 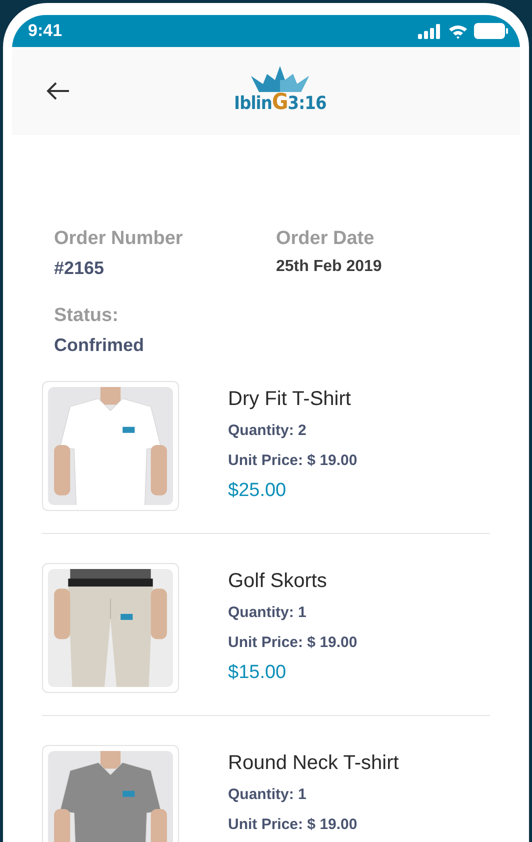 I want to click on field-value: Confrimed, so click(x=99, y=345).